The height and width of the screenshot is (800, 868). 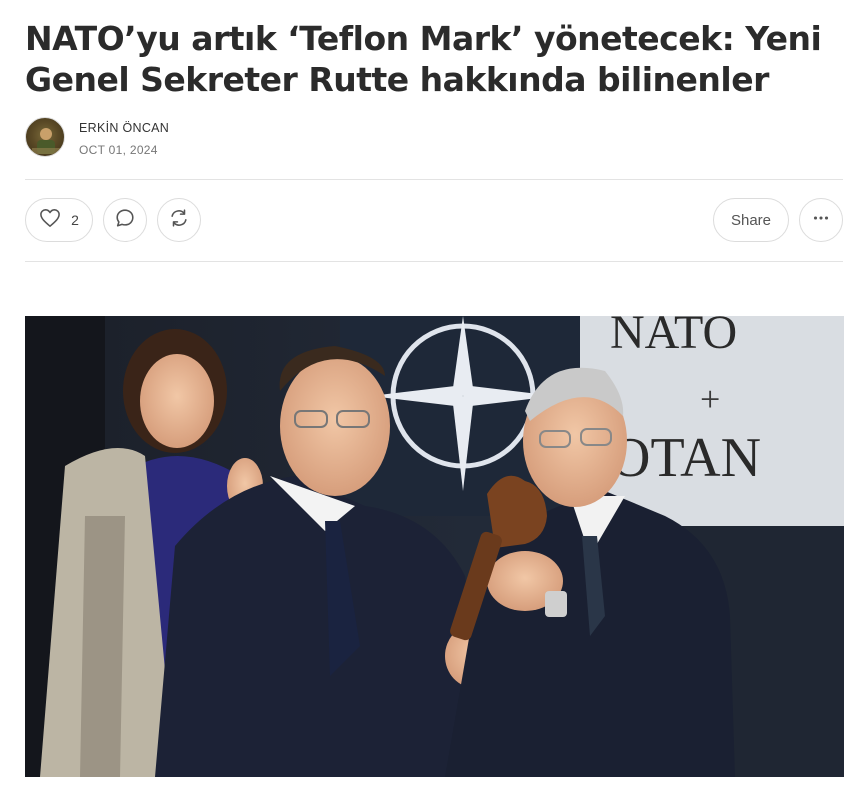 I want to click on divider-top, so click(x=434, y=179).